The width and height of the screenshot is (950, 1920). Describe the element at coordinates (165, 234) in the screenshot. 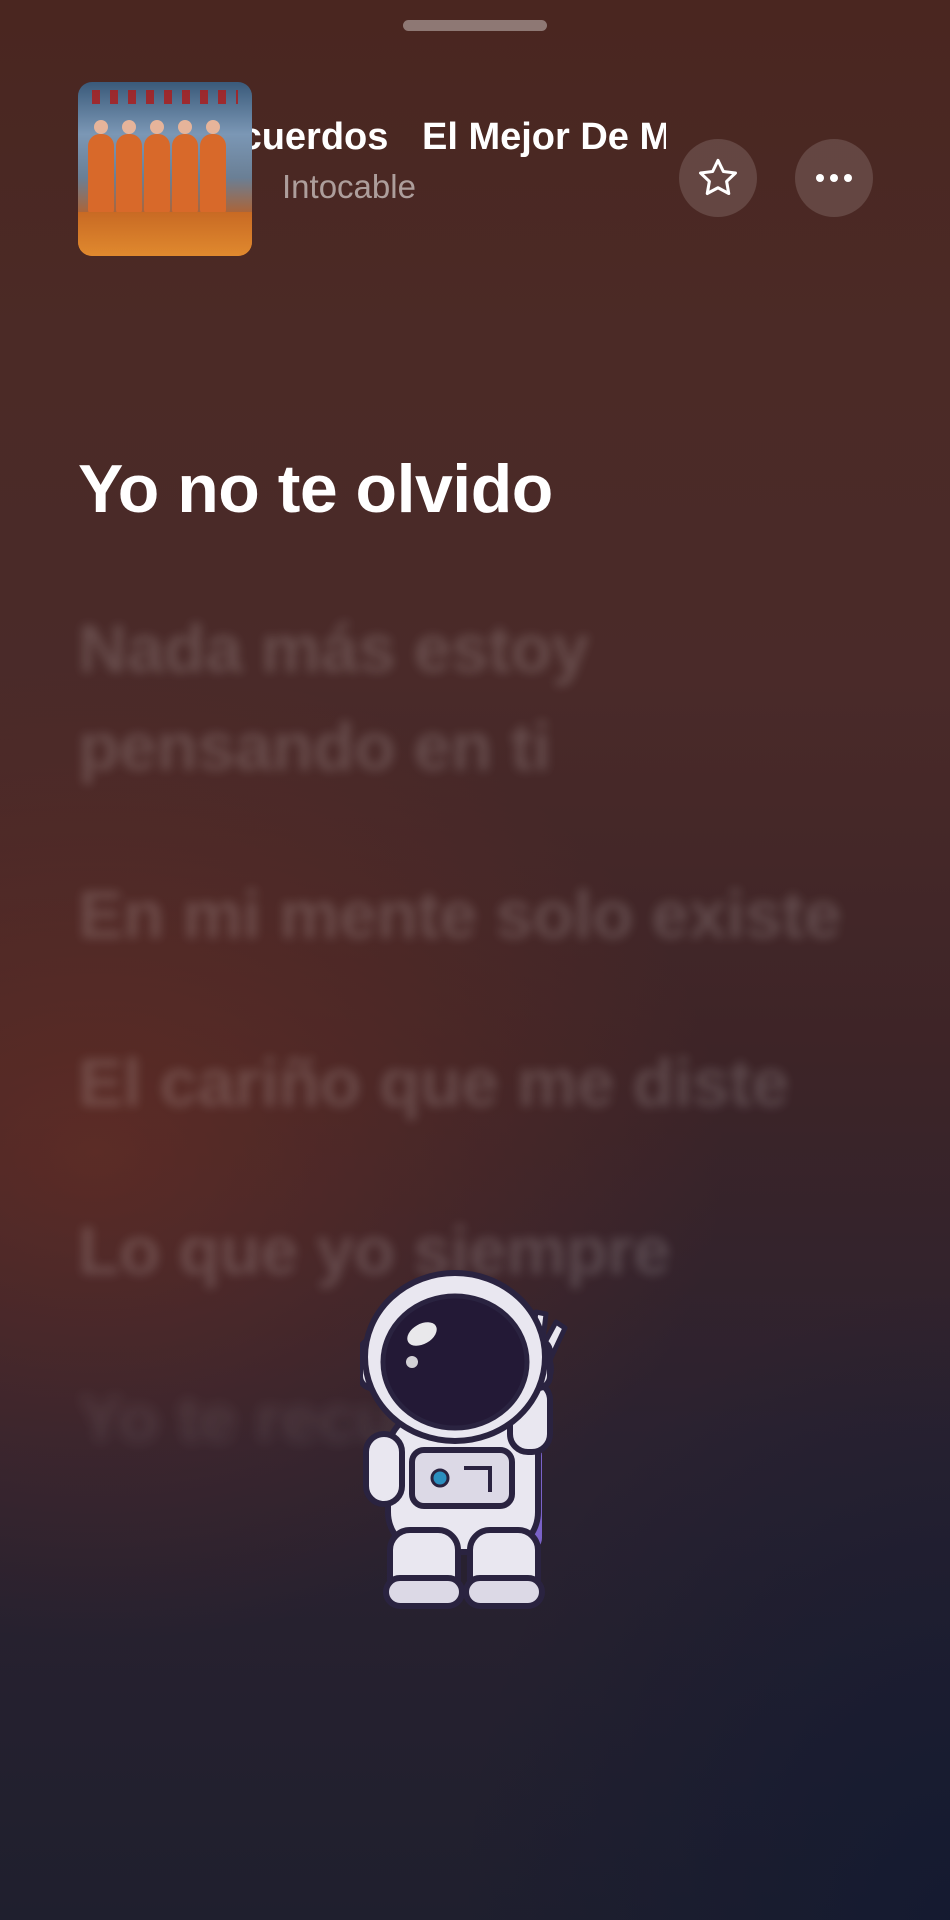

I see `album-art-floor` at that location.